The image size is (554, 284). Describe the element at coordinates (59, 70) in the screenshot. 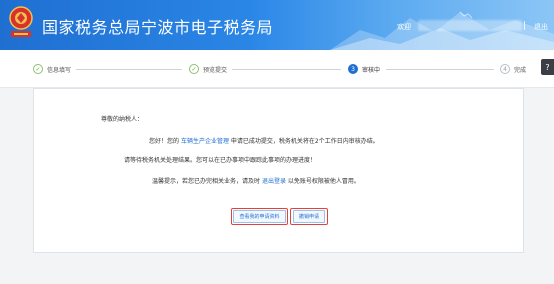

I see `step-label: 信息填写` at that location.